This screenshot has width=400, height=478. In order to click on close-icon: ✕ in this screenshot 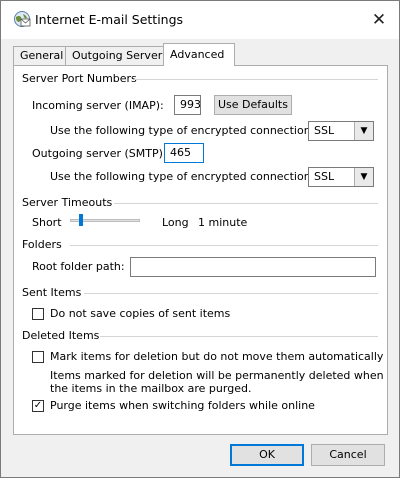, I will do `click(379, 20)`.